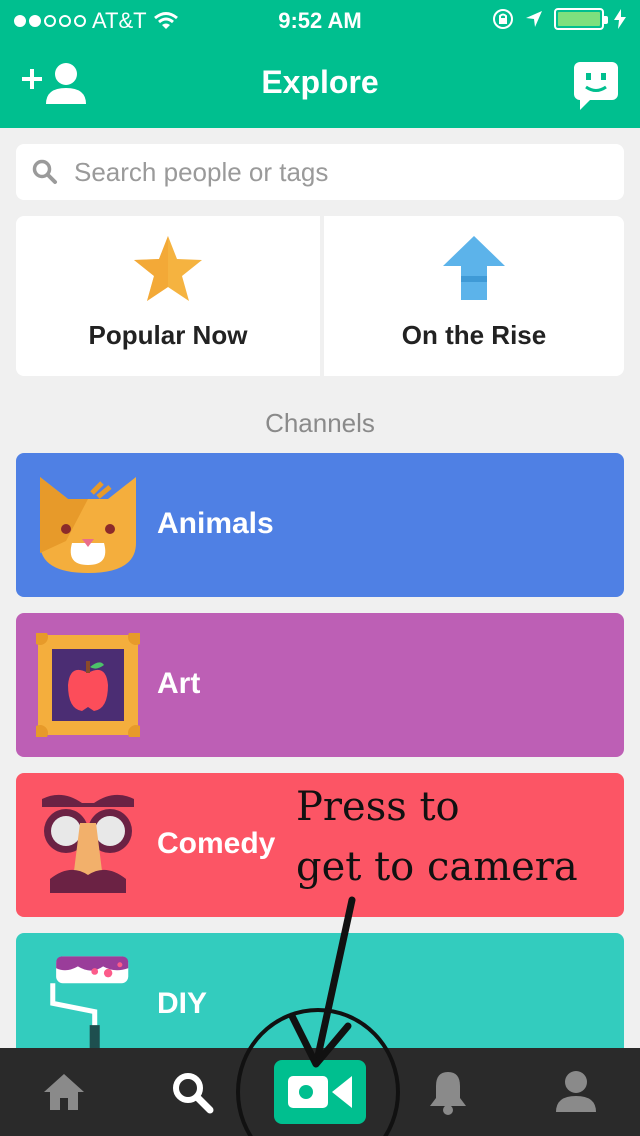  What do you see at coordinates (320, 423) in the screenshot?
I see `channels-heading: Channels` at bounding box center [320, 423].